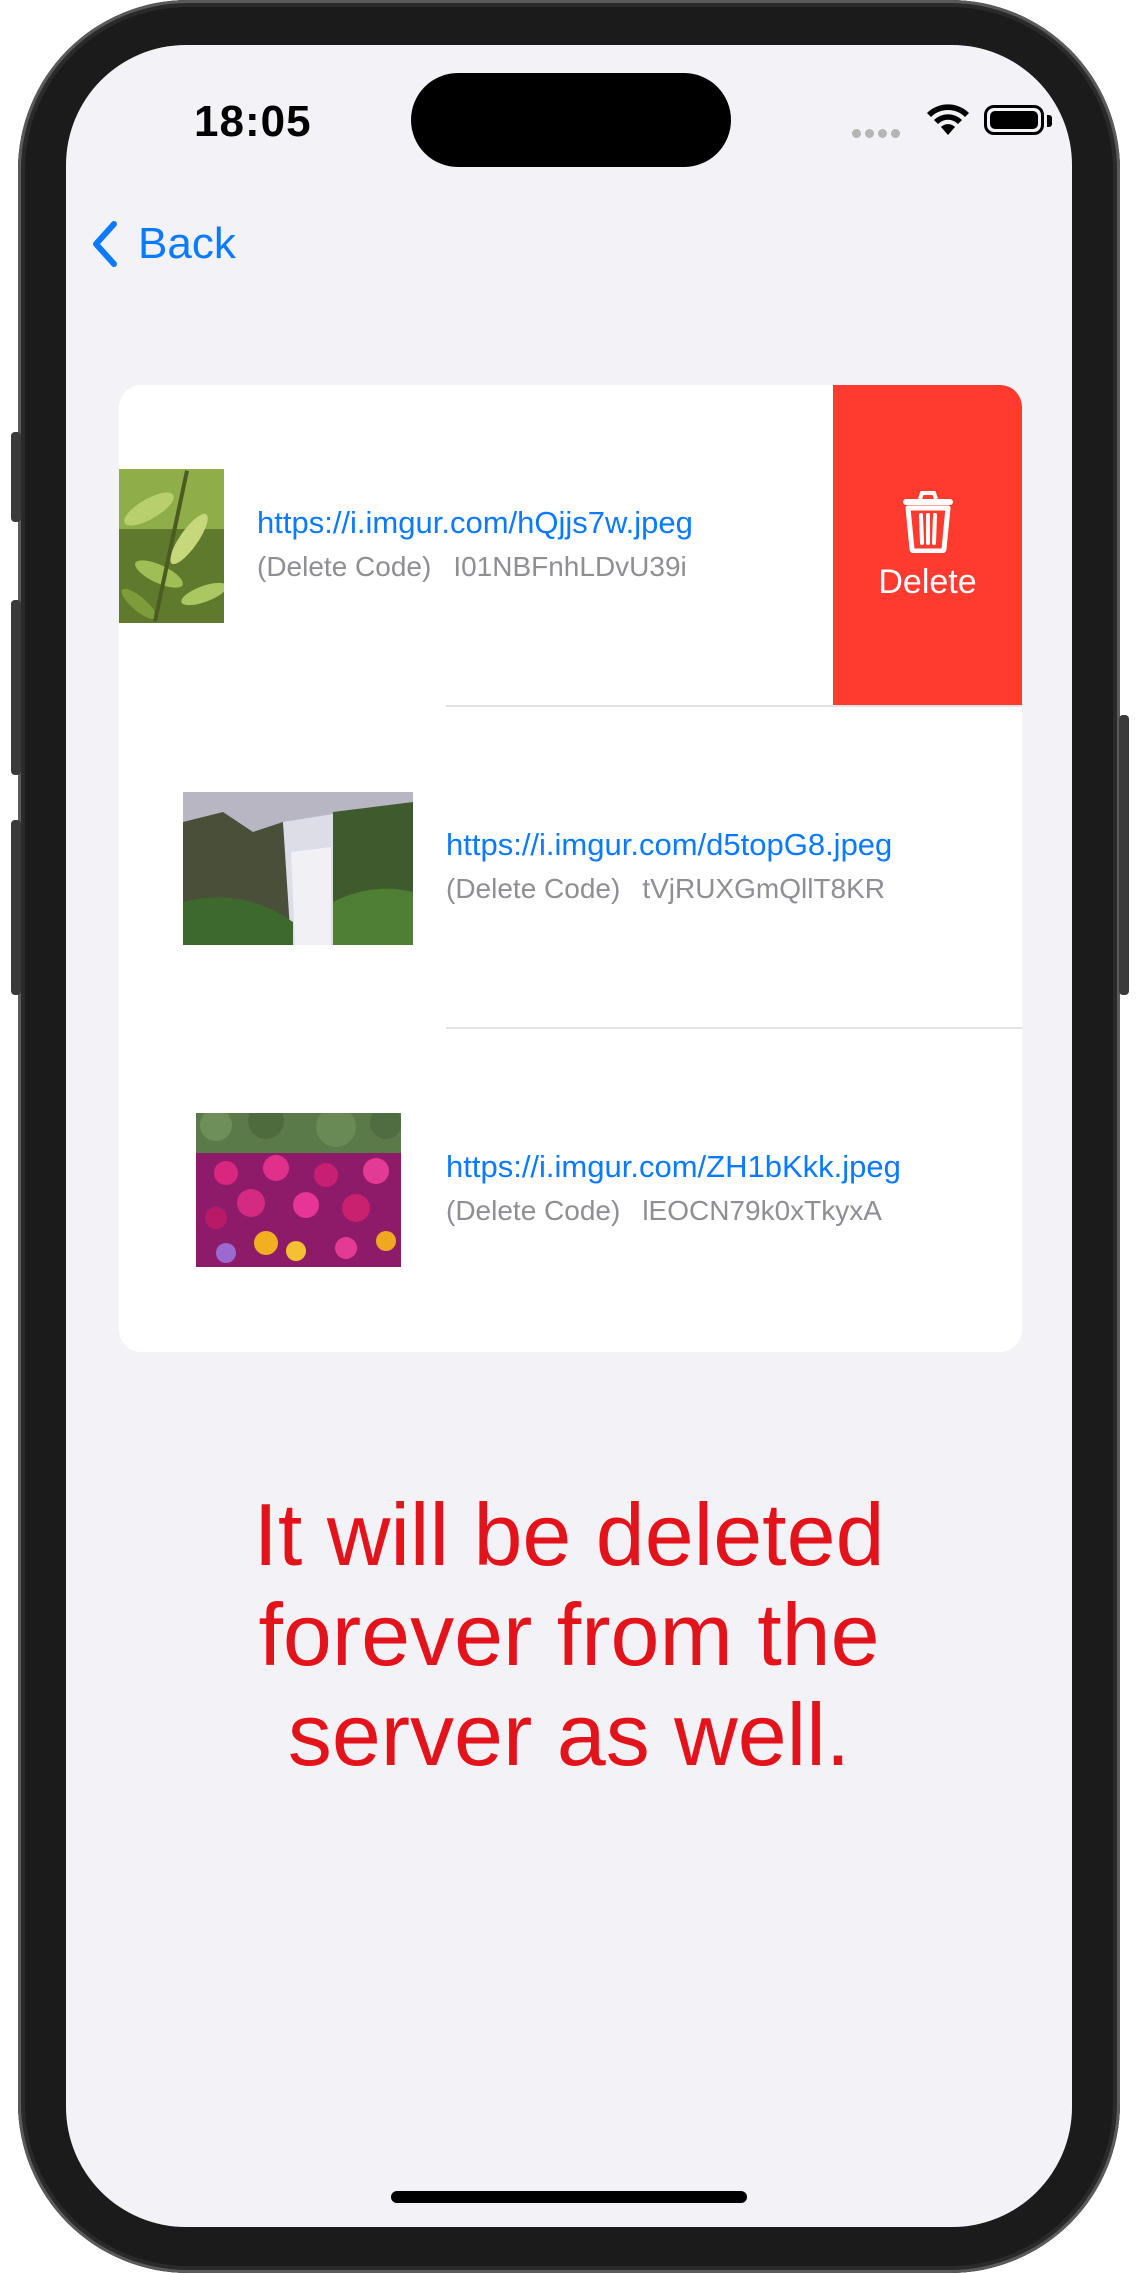  What do you see at coordinates (764, 888) in the screenshot?
I see `delete-code-value: tVjRUXGmQllT8KR` at bounding box center [764, 888].